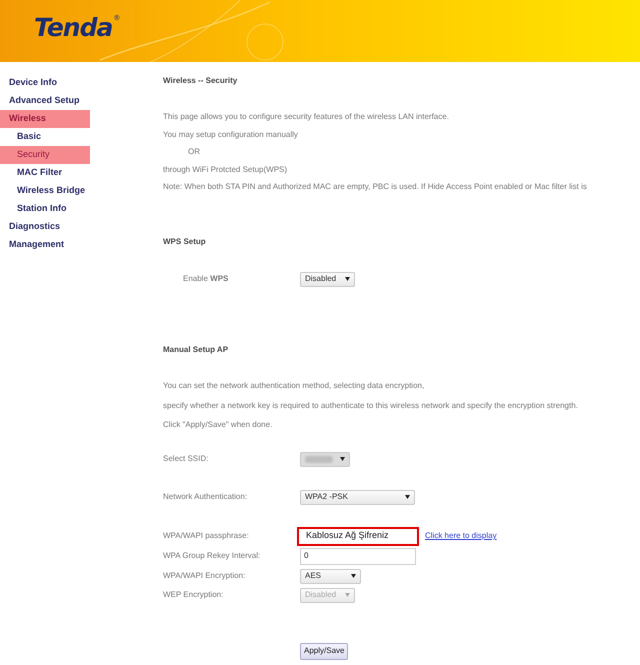 The width and height of the screenshot is (640, 665). I want to click on field-label: Select SSID:, so click(185, 458).